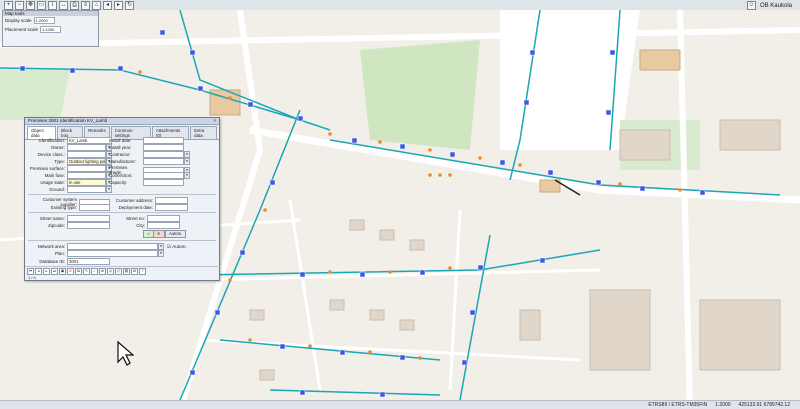 This screenshot has width=800, height=409. I want to click on user-icon: ☺, so click(751, 5).